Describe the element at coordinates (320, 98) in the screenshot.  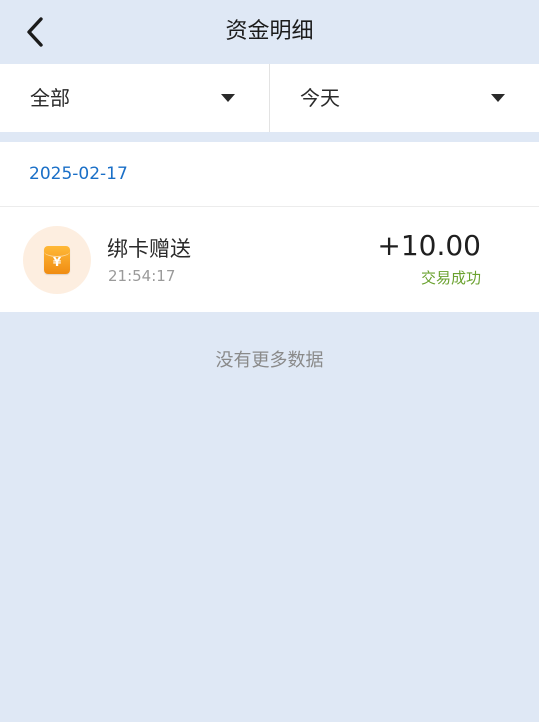
I see `time-filter-label: 今天` at that location.